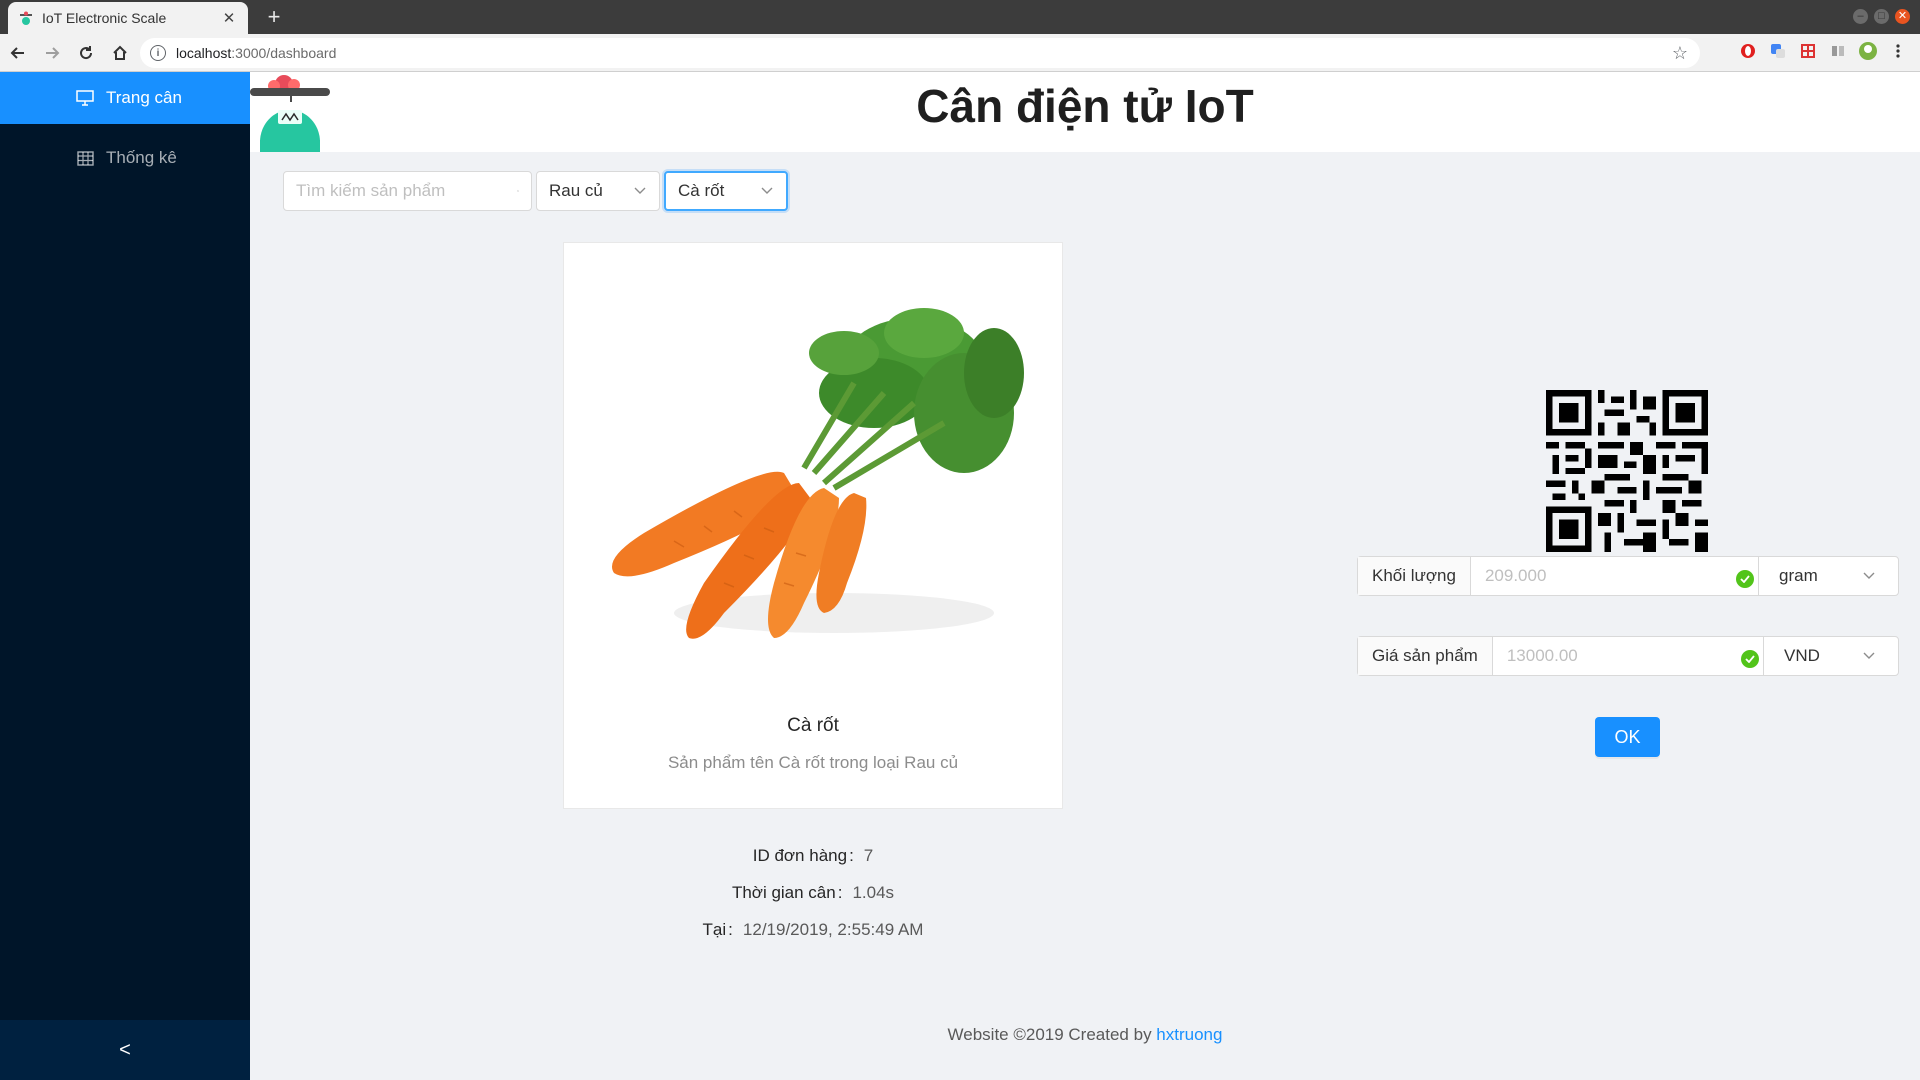 The width and height of the screenshot is (1920, 1080). I want to click on price-field: Giá sản phẩm 13000.00 VND, so click(1628, 656).